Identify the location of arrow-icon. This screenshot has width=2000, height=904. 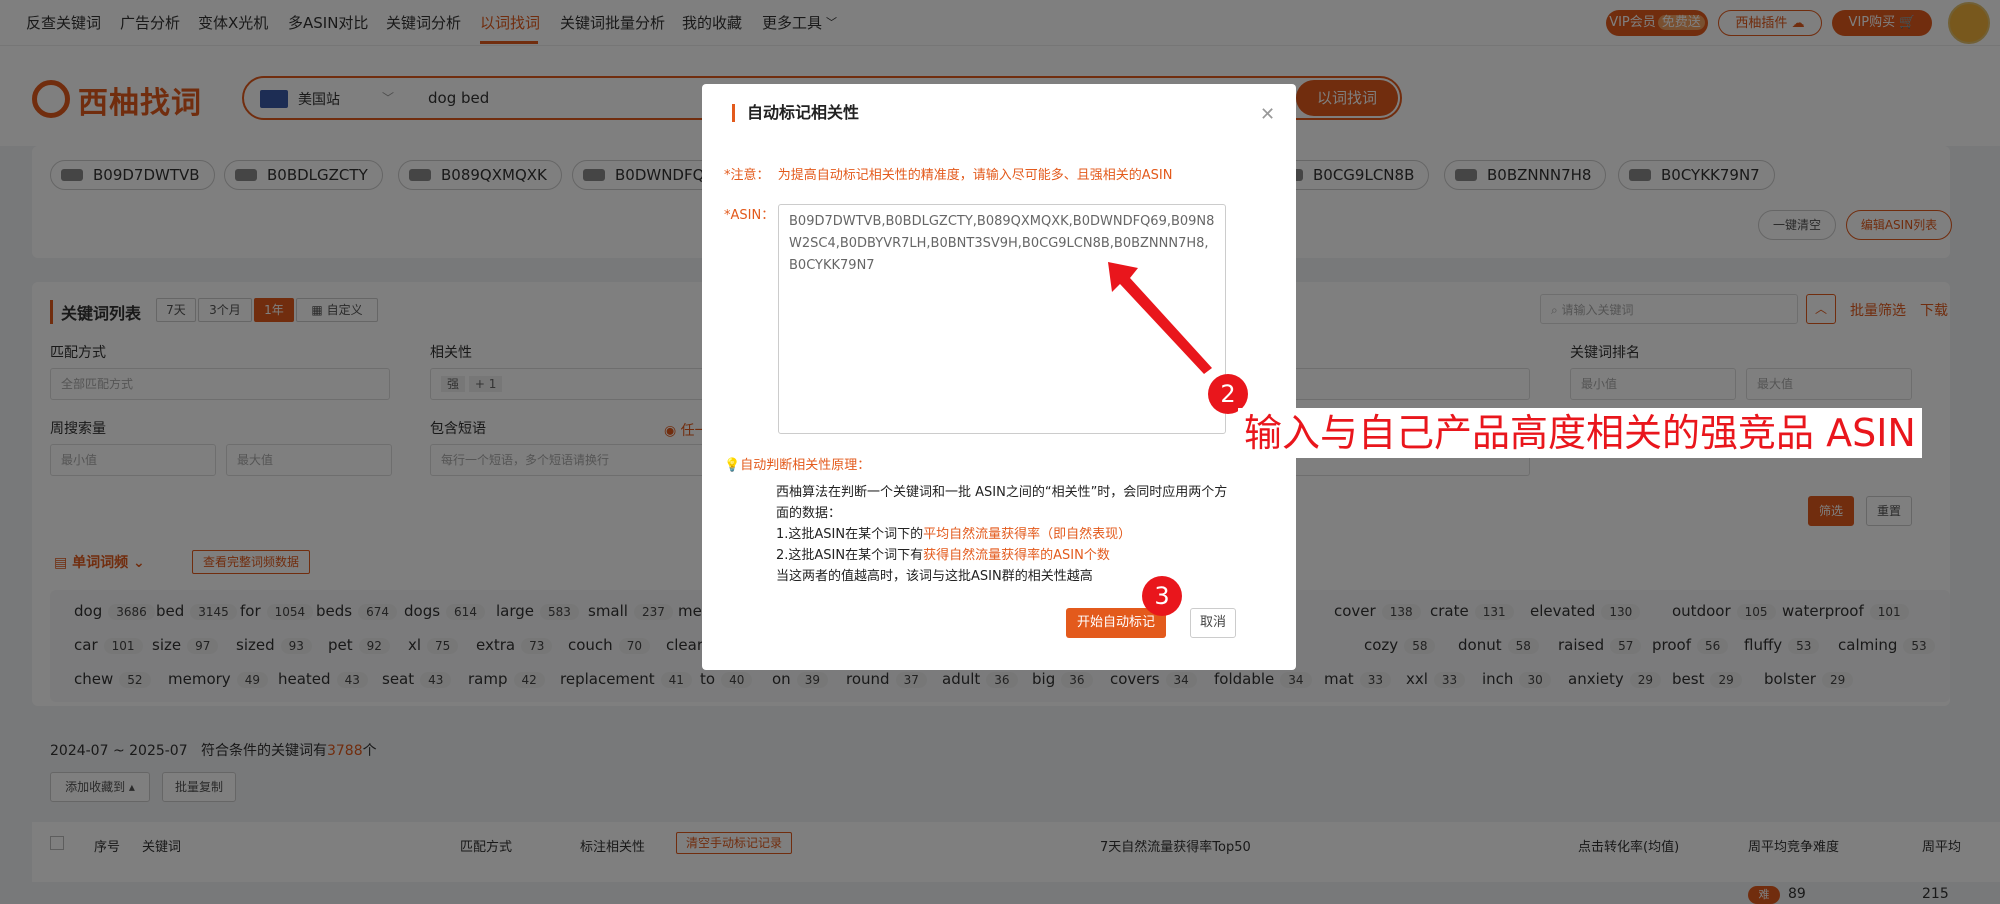
(1160, 318).